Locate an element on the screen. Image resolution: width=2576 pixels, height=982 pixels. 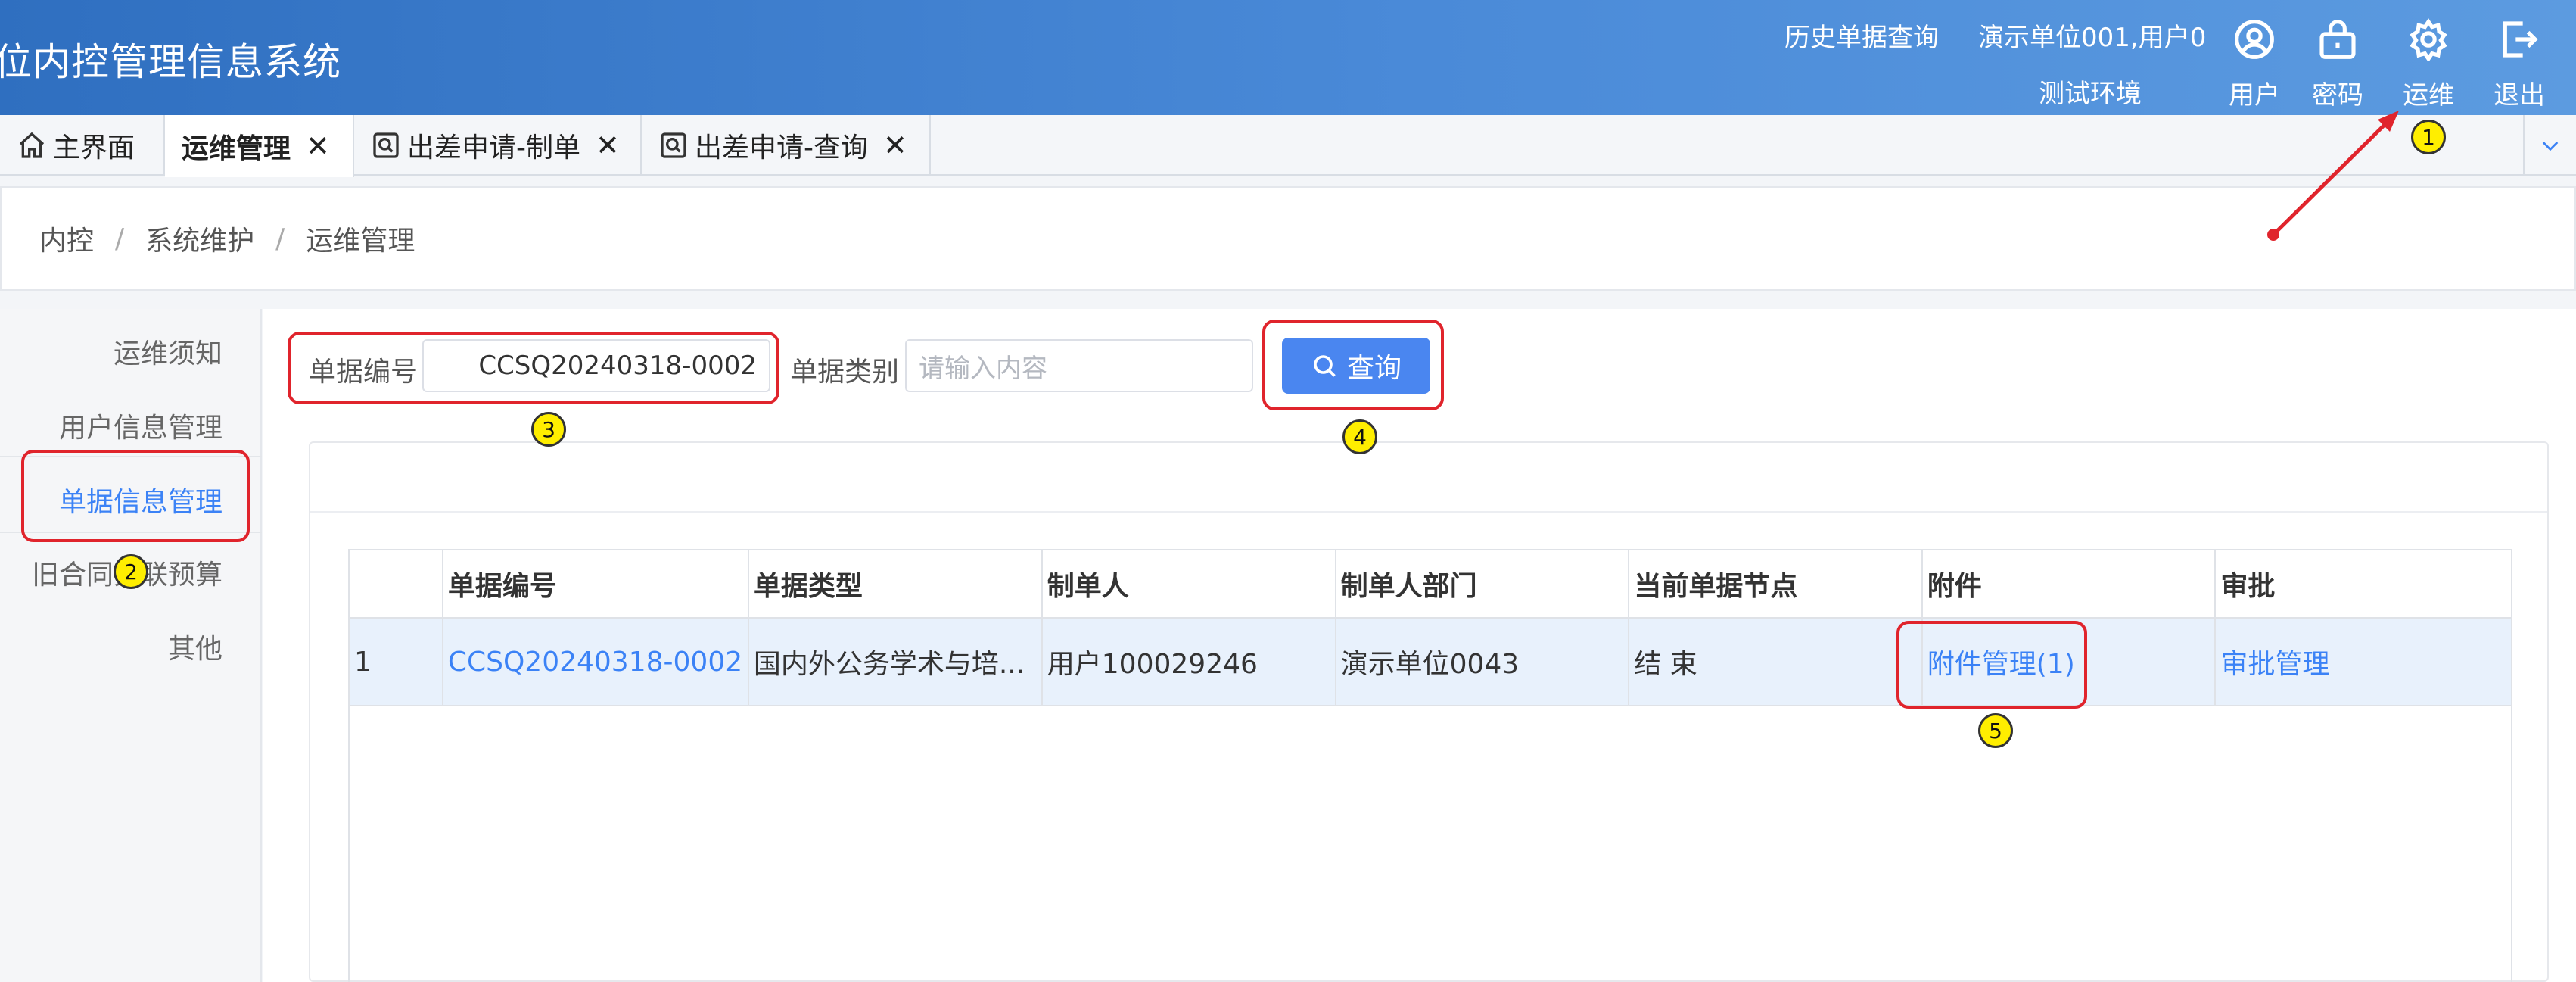
annotation-marker-2: 2 is located at coordinates (131, 571).